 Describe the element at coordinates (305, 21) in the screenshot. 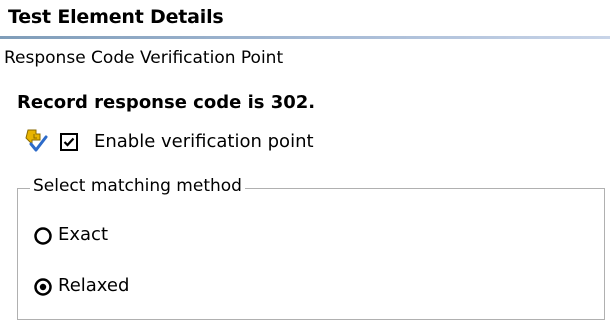

I see `section-header: Test Element Details` at that location.